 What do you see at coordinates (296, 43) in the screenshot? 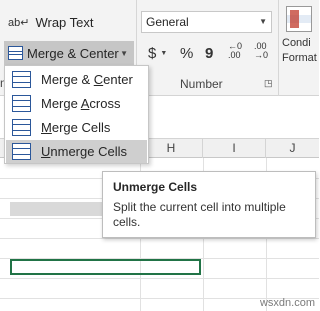
I see `conditional-formatting-label-1: Condi` at bounding box center [296, 43].